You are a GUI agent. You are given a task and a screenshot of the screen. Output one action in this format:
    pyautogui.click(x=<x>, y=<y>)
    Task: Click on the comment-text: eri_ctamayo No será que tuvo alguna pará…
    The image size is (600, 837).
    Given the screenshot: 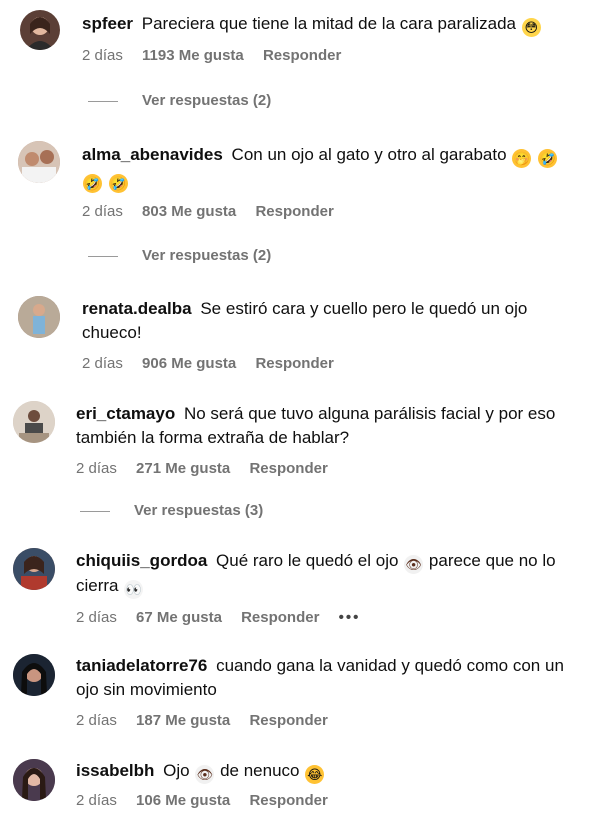 What is the action you would take?
    pyautogui.click(x=328, y=426)
    